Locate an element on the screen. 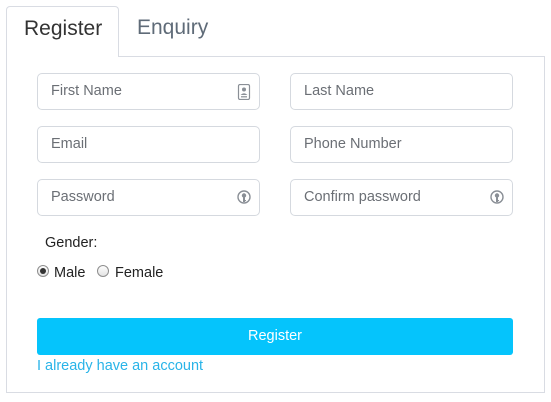 This screenshot has width=551, height=402. contact-card-icon is located at coordinates (244, 92).